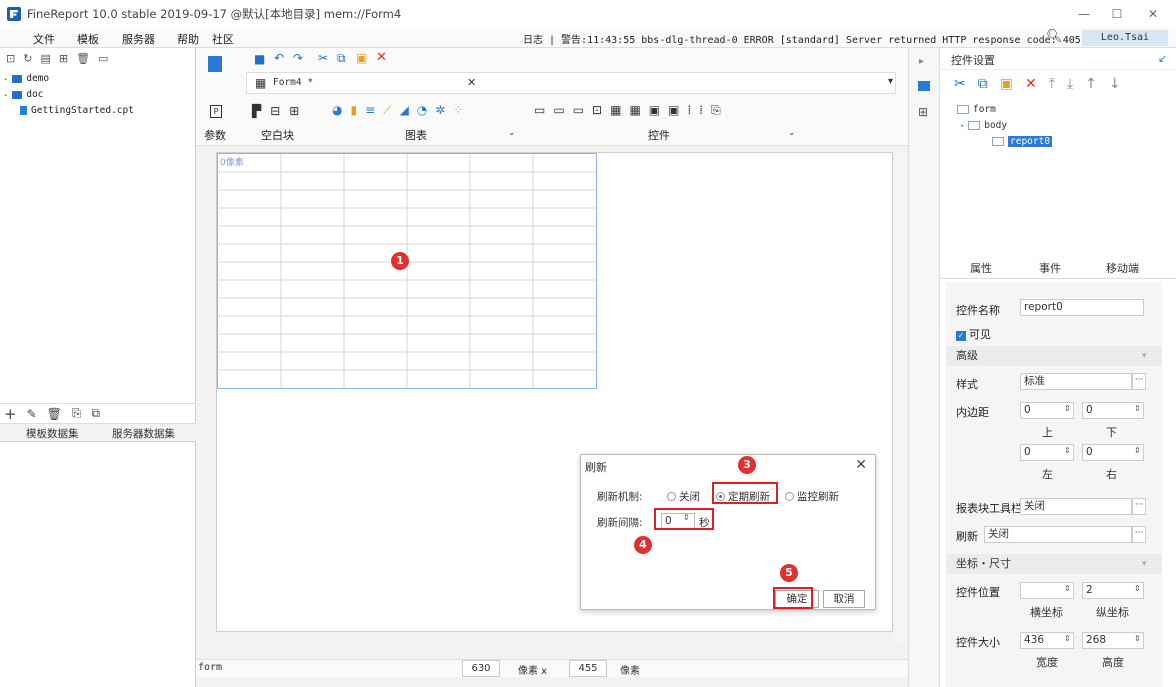 This screenshot has height=687, width=1176. What do you see at coordinates (1125, 38) in the screenshot?
I see `user-account: Leo.Tsai` at bounding box center [1125, 38].